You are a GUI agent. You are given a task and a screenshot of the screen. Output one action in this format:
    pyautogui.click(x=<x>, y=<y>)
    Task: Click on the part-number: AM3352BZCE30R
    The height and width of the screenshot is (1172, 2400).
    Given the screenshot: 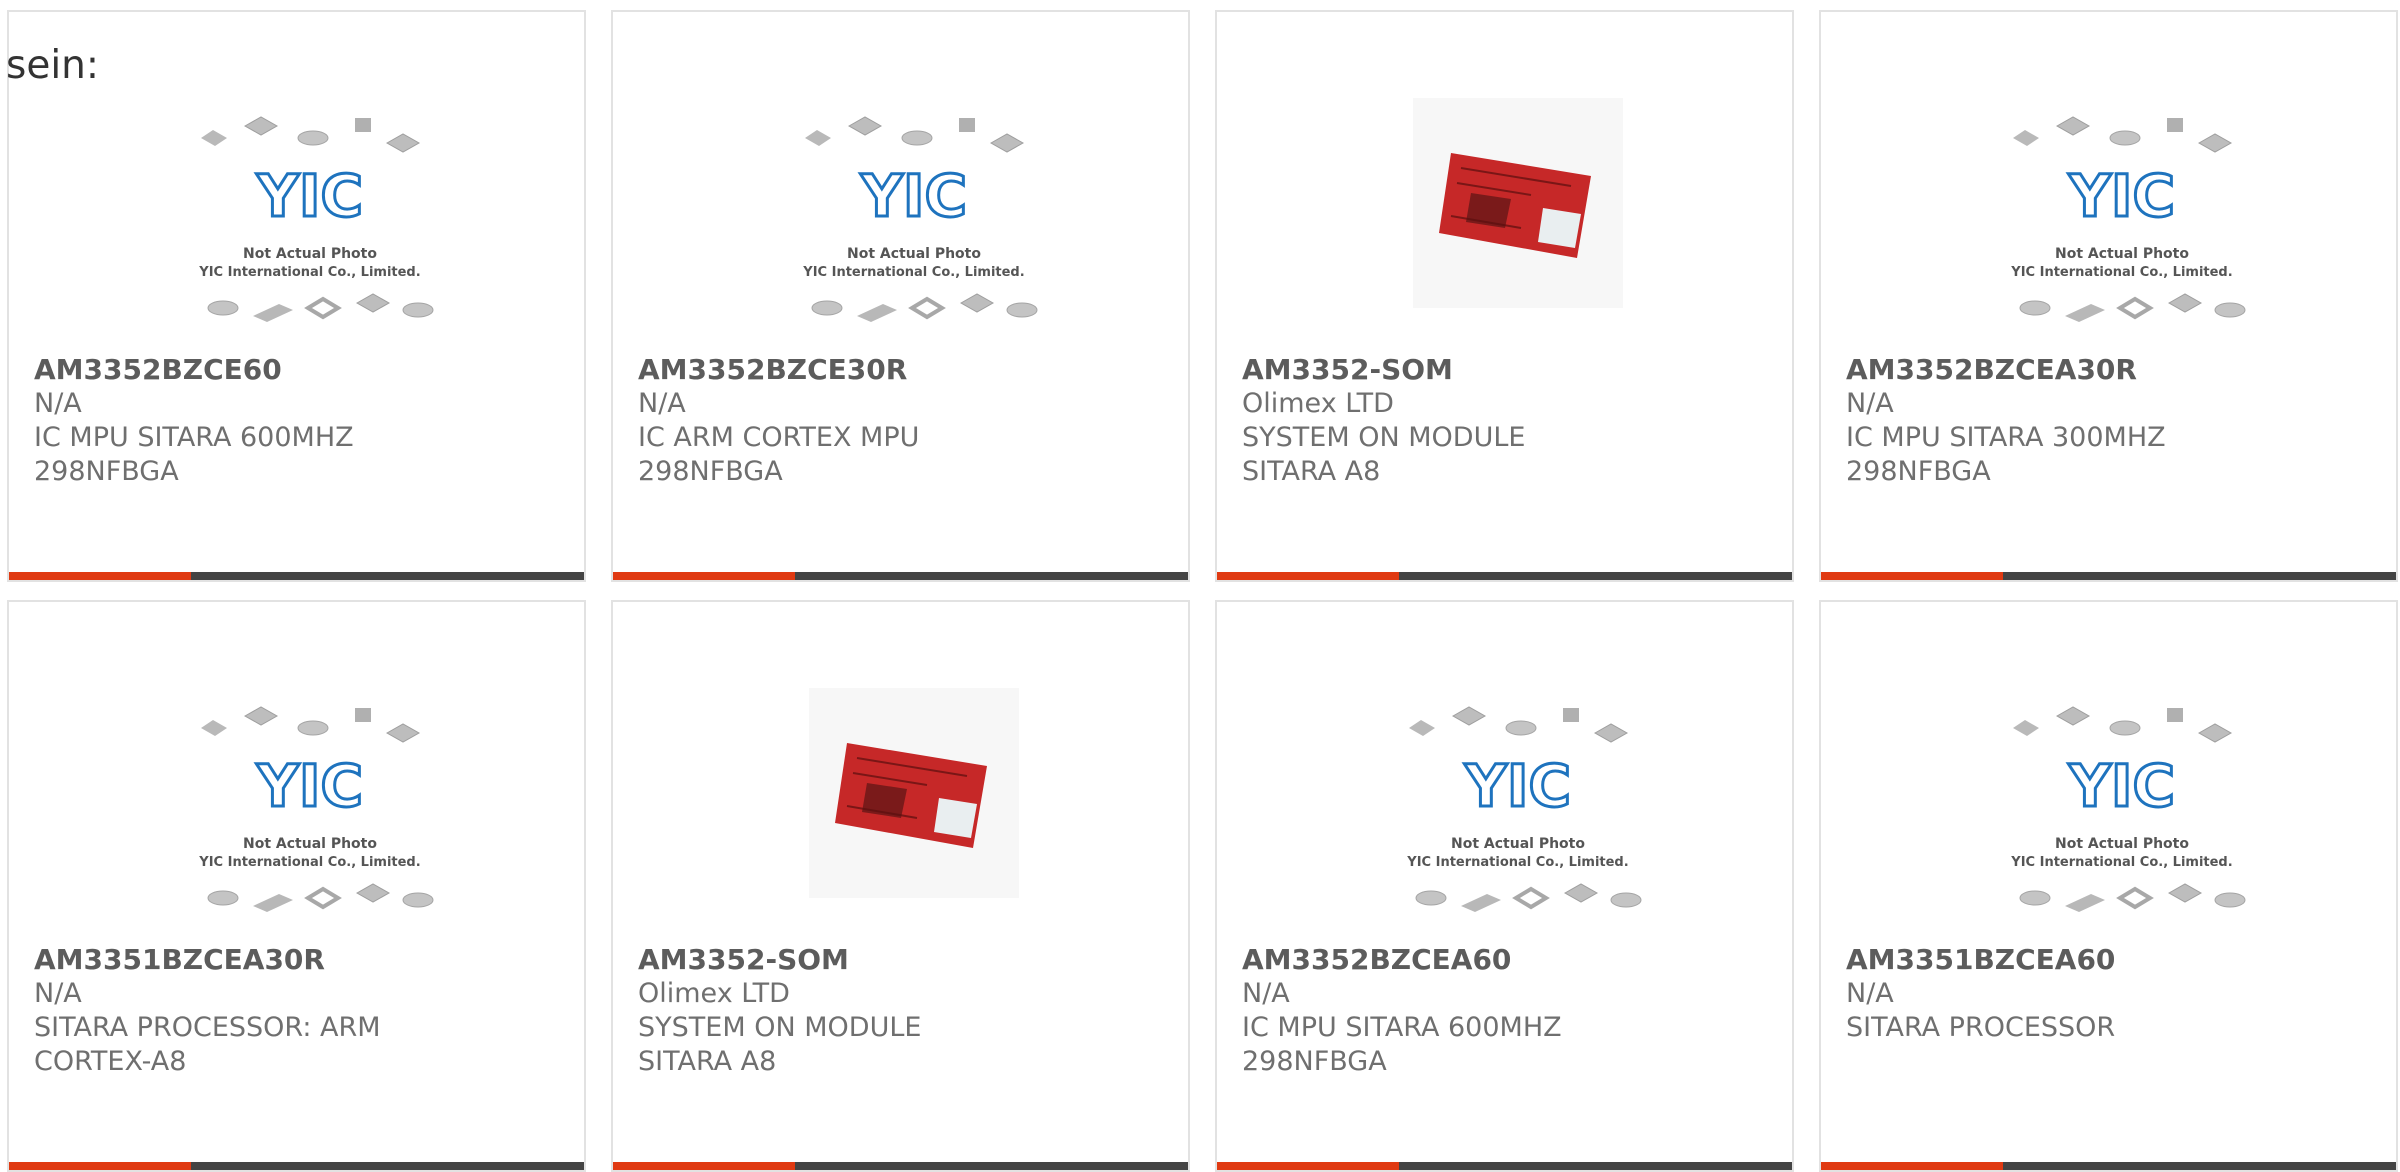 What is the action you would take?
    pyautogui.click(x=898, y=370)
    